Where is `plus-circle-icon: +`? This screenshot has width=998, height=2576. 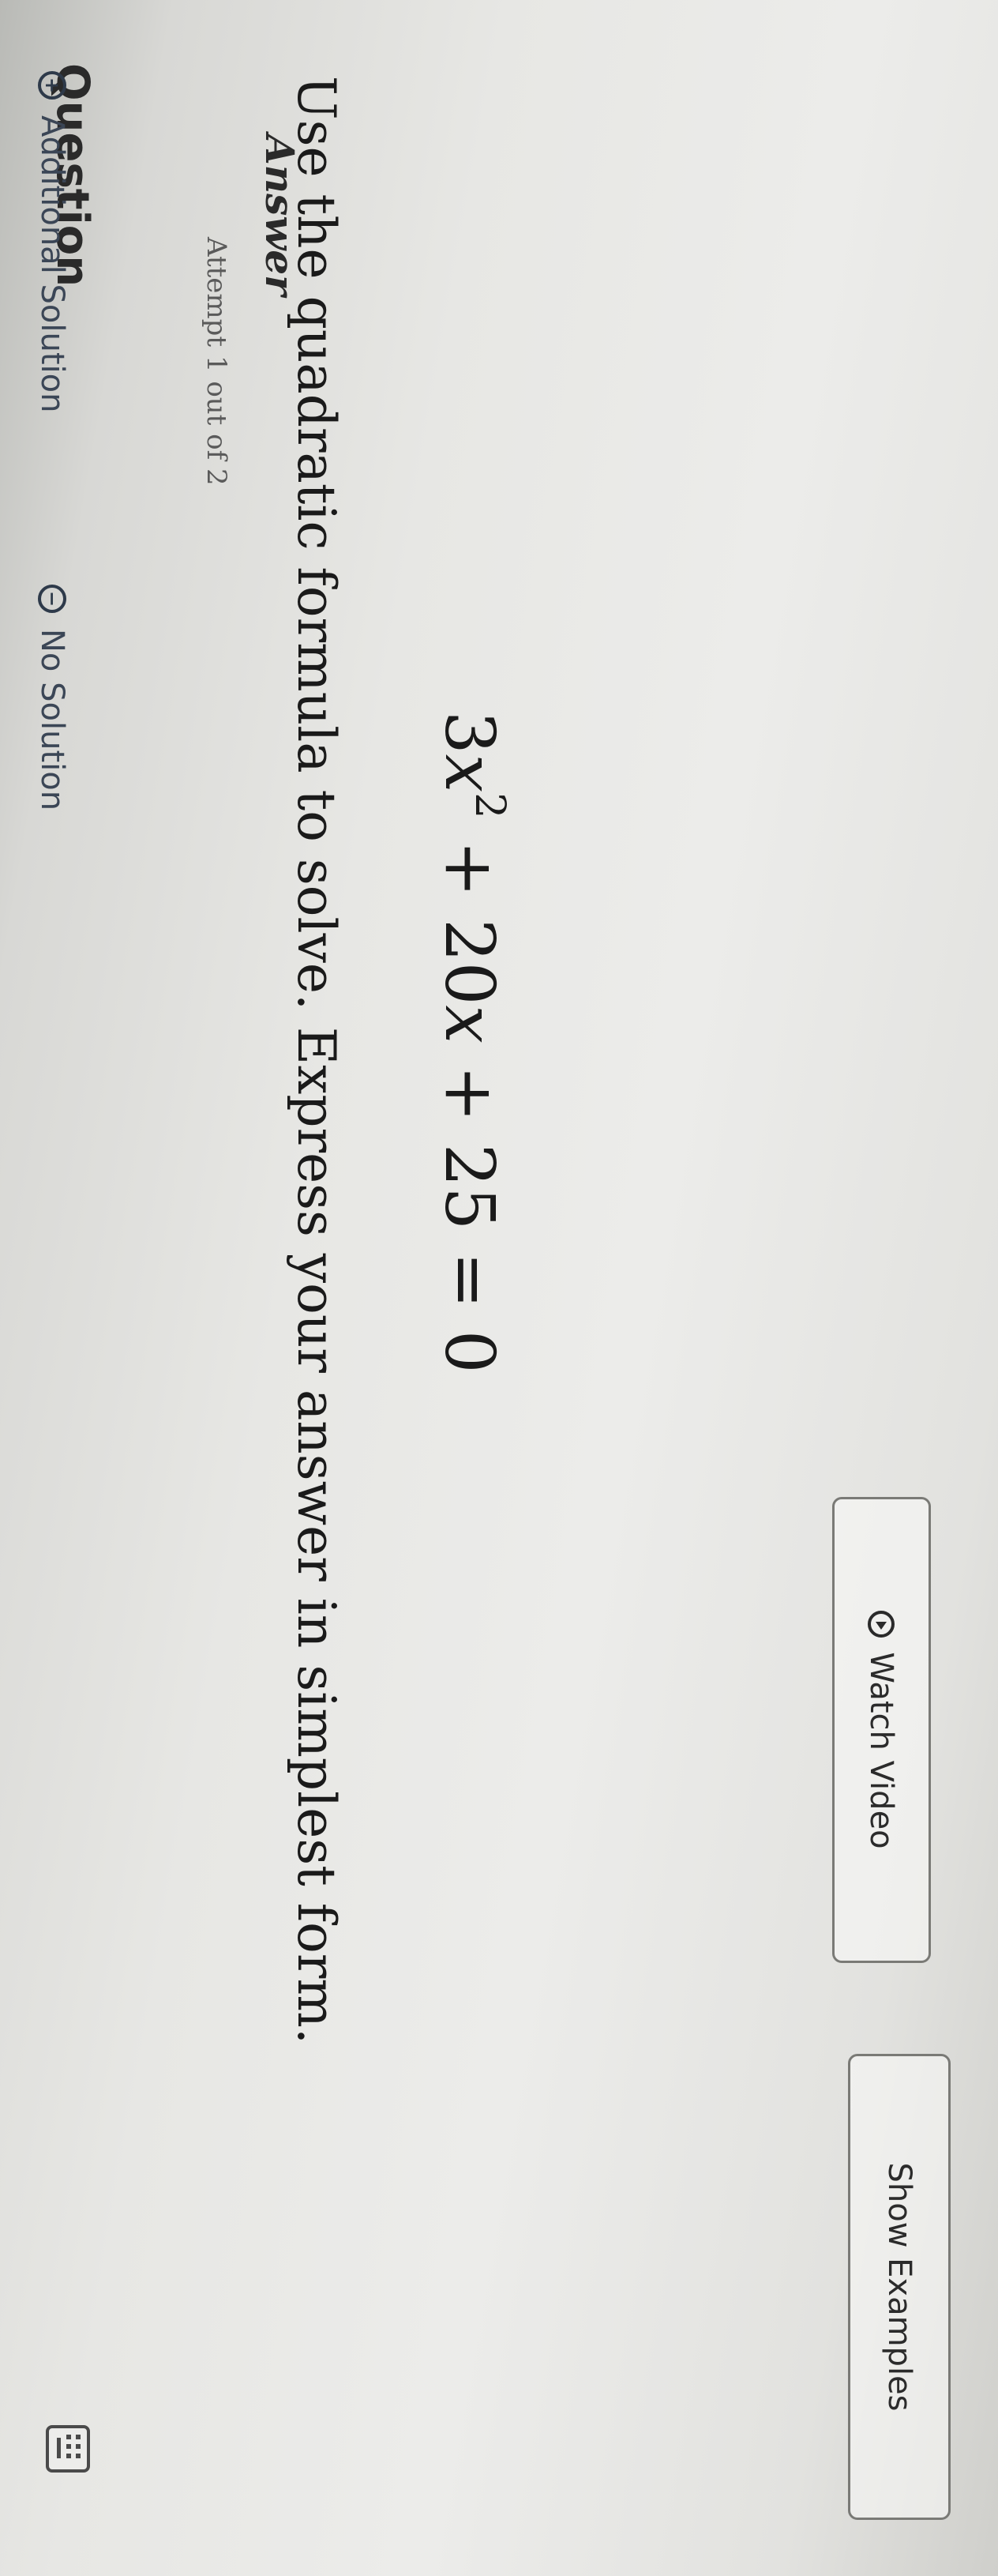
plus-circle-icon: + is located at coordinates (52, 85).